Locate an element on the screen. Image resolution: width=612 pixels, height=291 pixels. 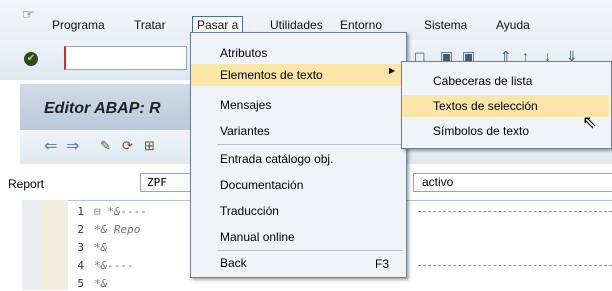
active-inactive-icon: ⟳ is located at coordinates (127, 146).